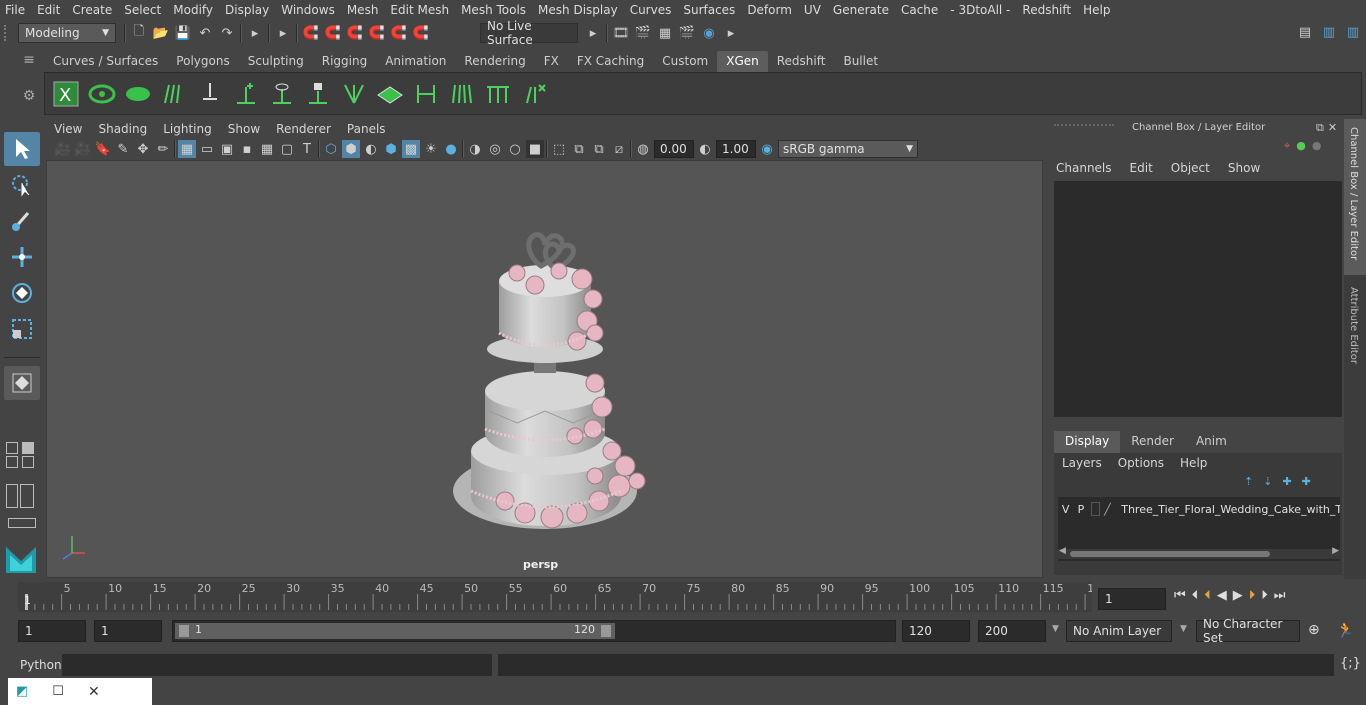  Describe the element at coordinates (1193, 463) in the screenshot. I see `layer-menu-help: Help` at that location.